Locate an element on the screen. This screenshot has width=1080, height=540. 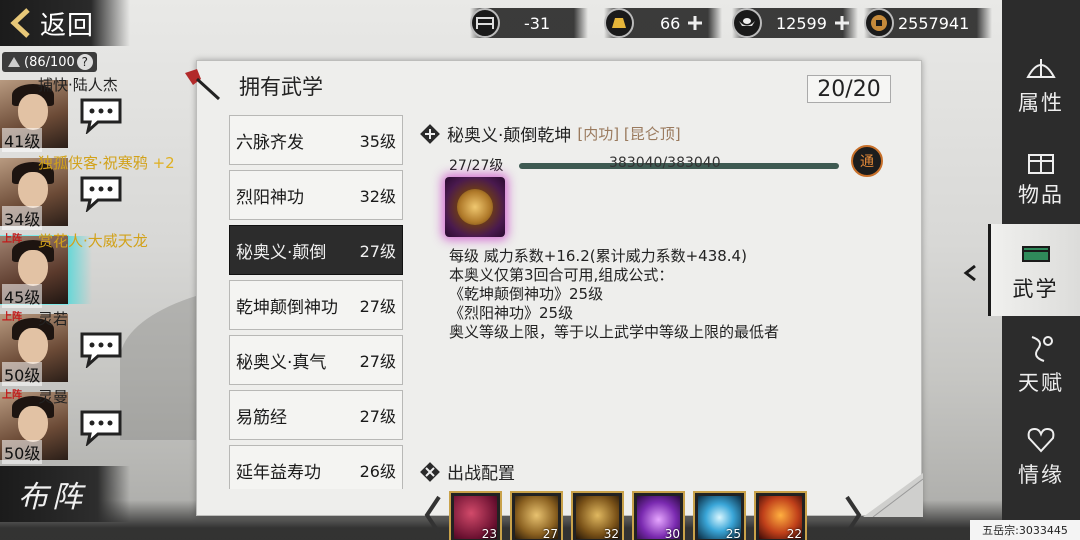
skill-item-level: 32级 is located at coordinates (377, 196).